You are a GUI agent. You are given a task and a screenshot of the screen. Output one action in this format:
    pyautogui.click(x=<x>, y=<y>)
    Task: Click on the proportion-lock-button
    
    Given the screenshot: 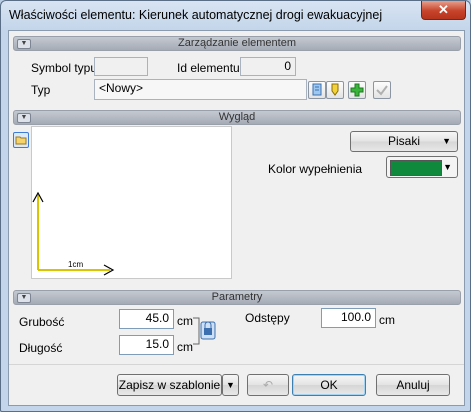 What is the action you would take?
    pyautogui.click(x=205, y=331)
    